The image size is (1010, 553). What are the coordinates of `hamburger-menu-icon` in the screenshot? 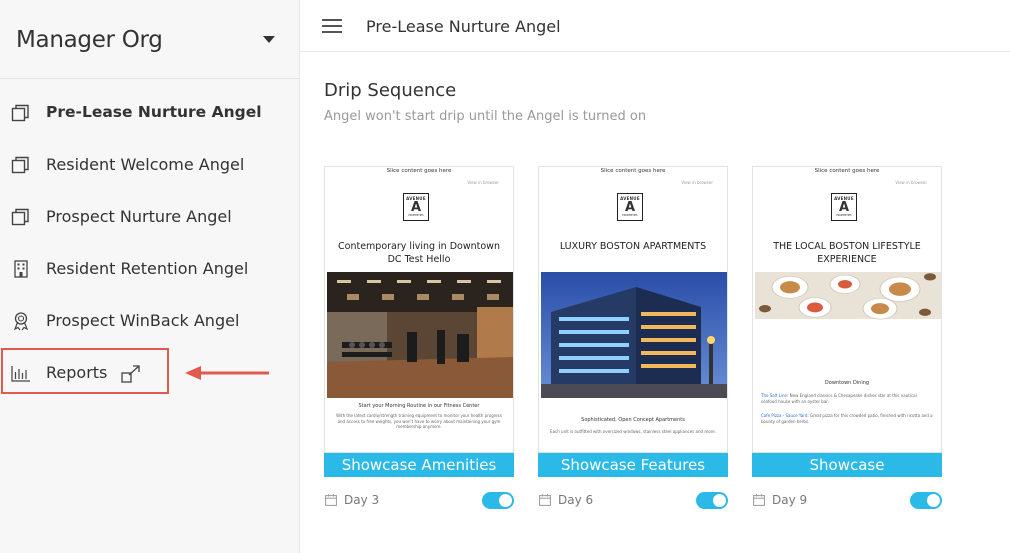 It's located at (332, 26).